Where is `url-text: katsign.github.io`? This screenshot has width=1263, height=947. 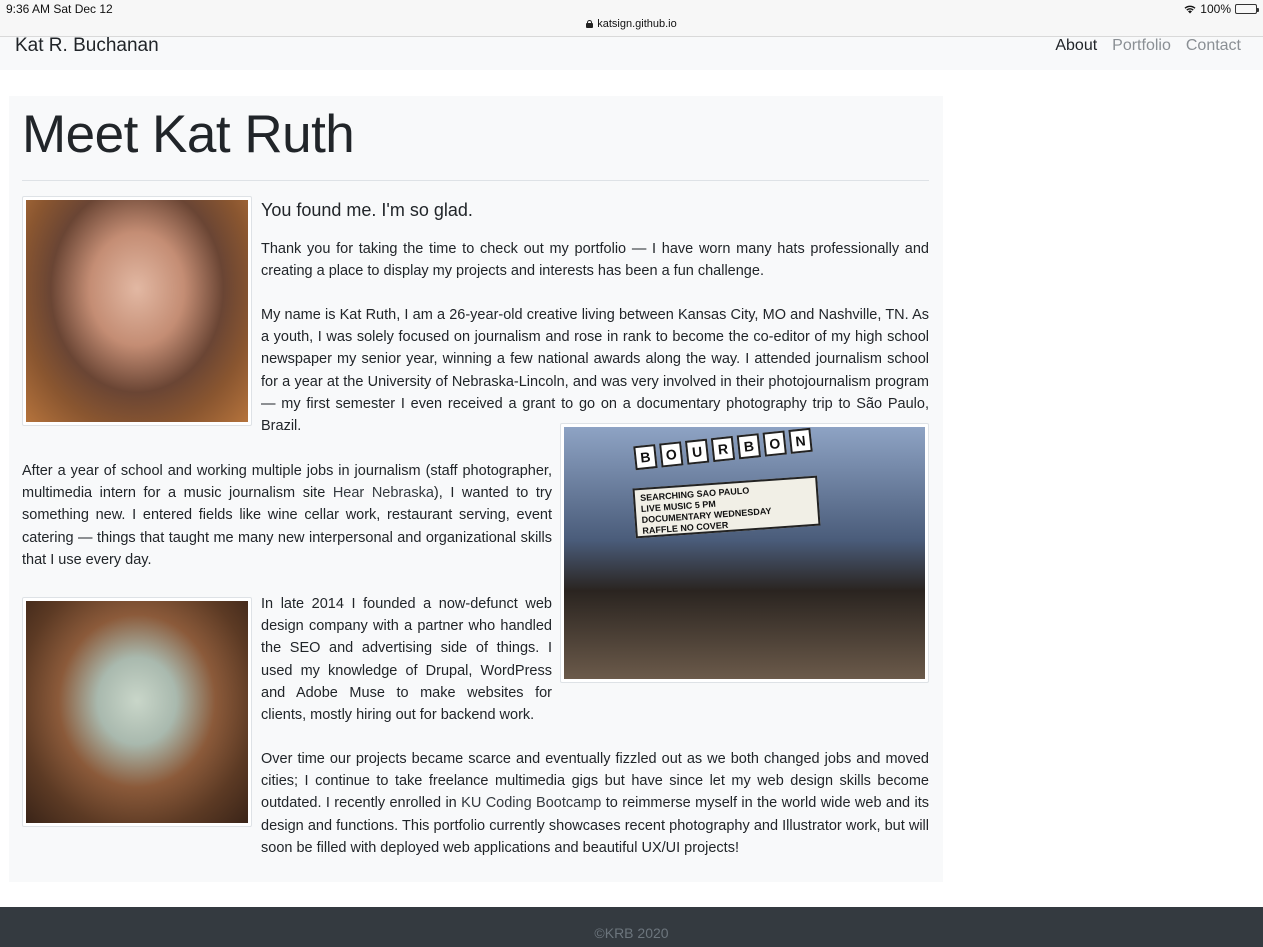
url-text: katsign.github.io is located at coordinates (637, 24).